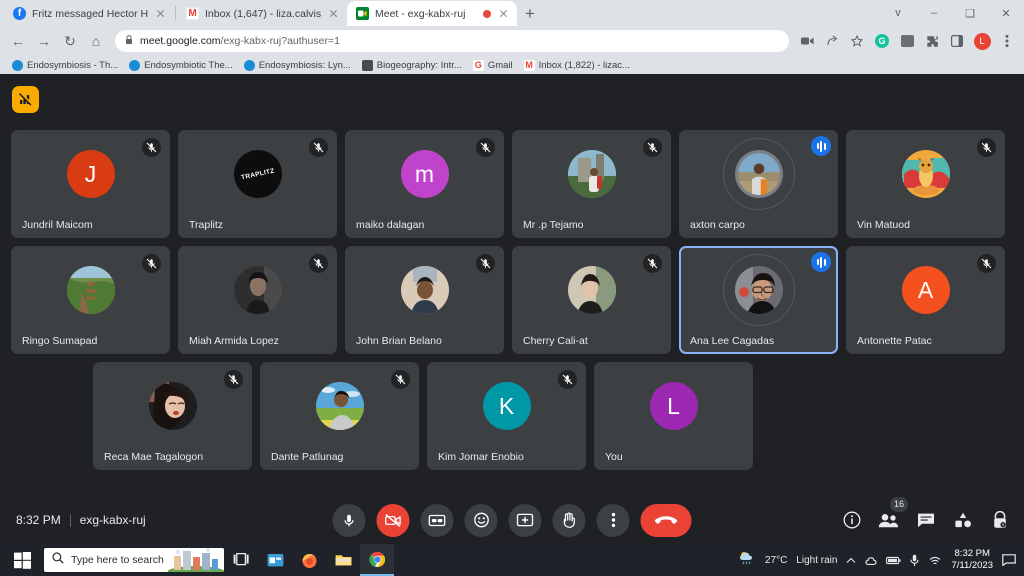 This screenshot has height=576, width=1024. Describe the element at coordinates (241, 560) in the screenshot. I see `task-view-icon` at that location.